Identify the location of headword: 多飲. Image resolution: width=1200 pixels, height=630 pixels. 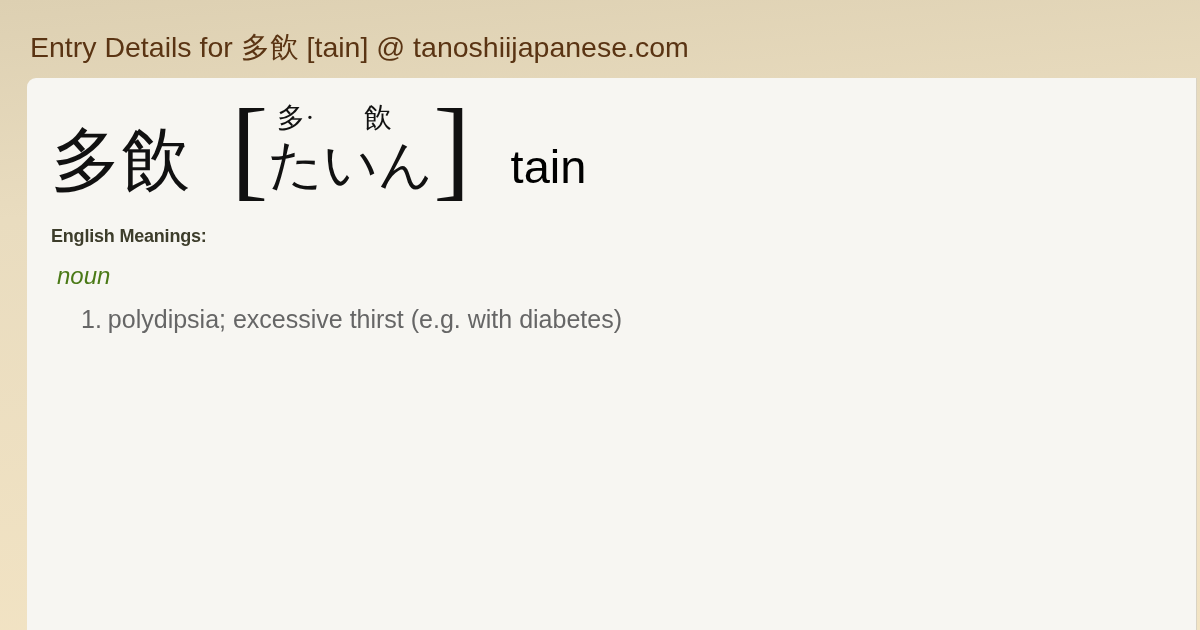
(121, 163).